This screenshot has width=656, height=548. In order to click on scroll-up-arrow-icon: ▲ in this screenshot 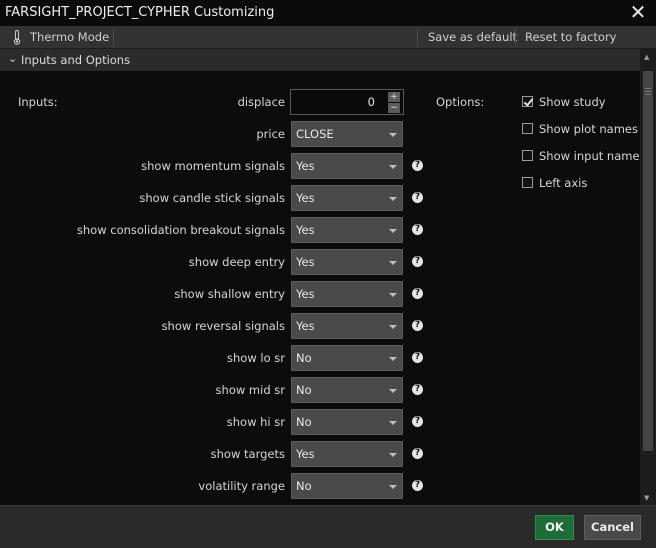, I will do `click(646, 57)`.